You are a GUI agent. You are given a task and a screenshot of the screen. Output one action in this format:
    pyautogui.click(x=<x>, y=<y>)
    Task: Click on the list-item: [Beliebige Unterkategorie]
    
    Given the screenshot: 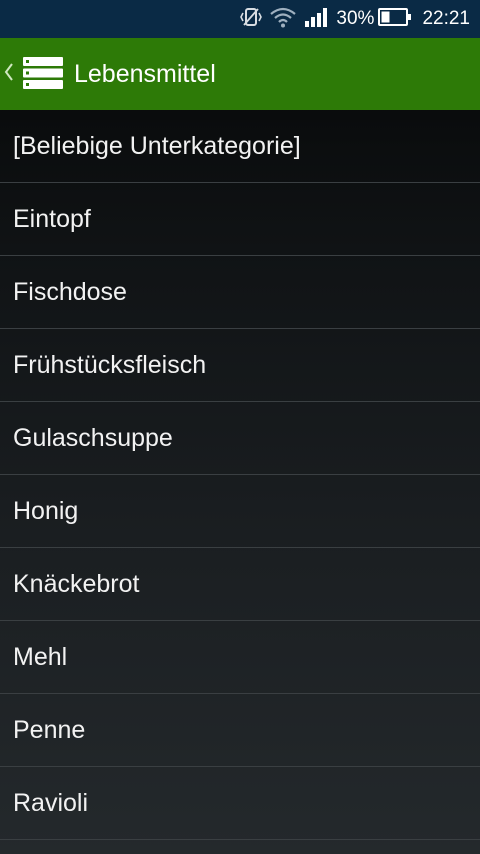 What is the action you would take?
    pyautogui.click(x=240, y=146)
    